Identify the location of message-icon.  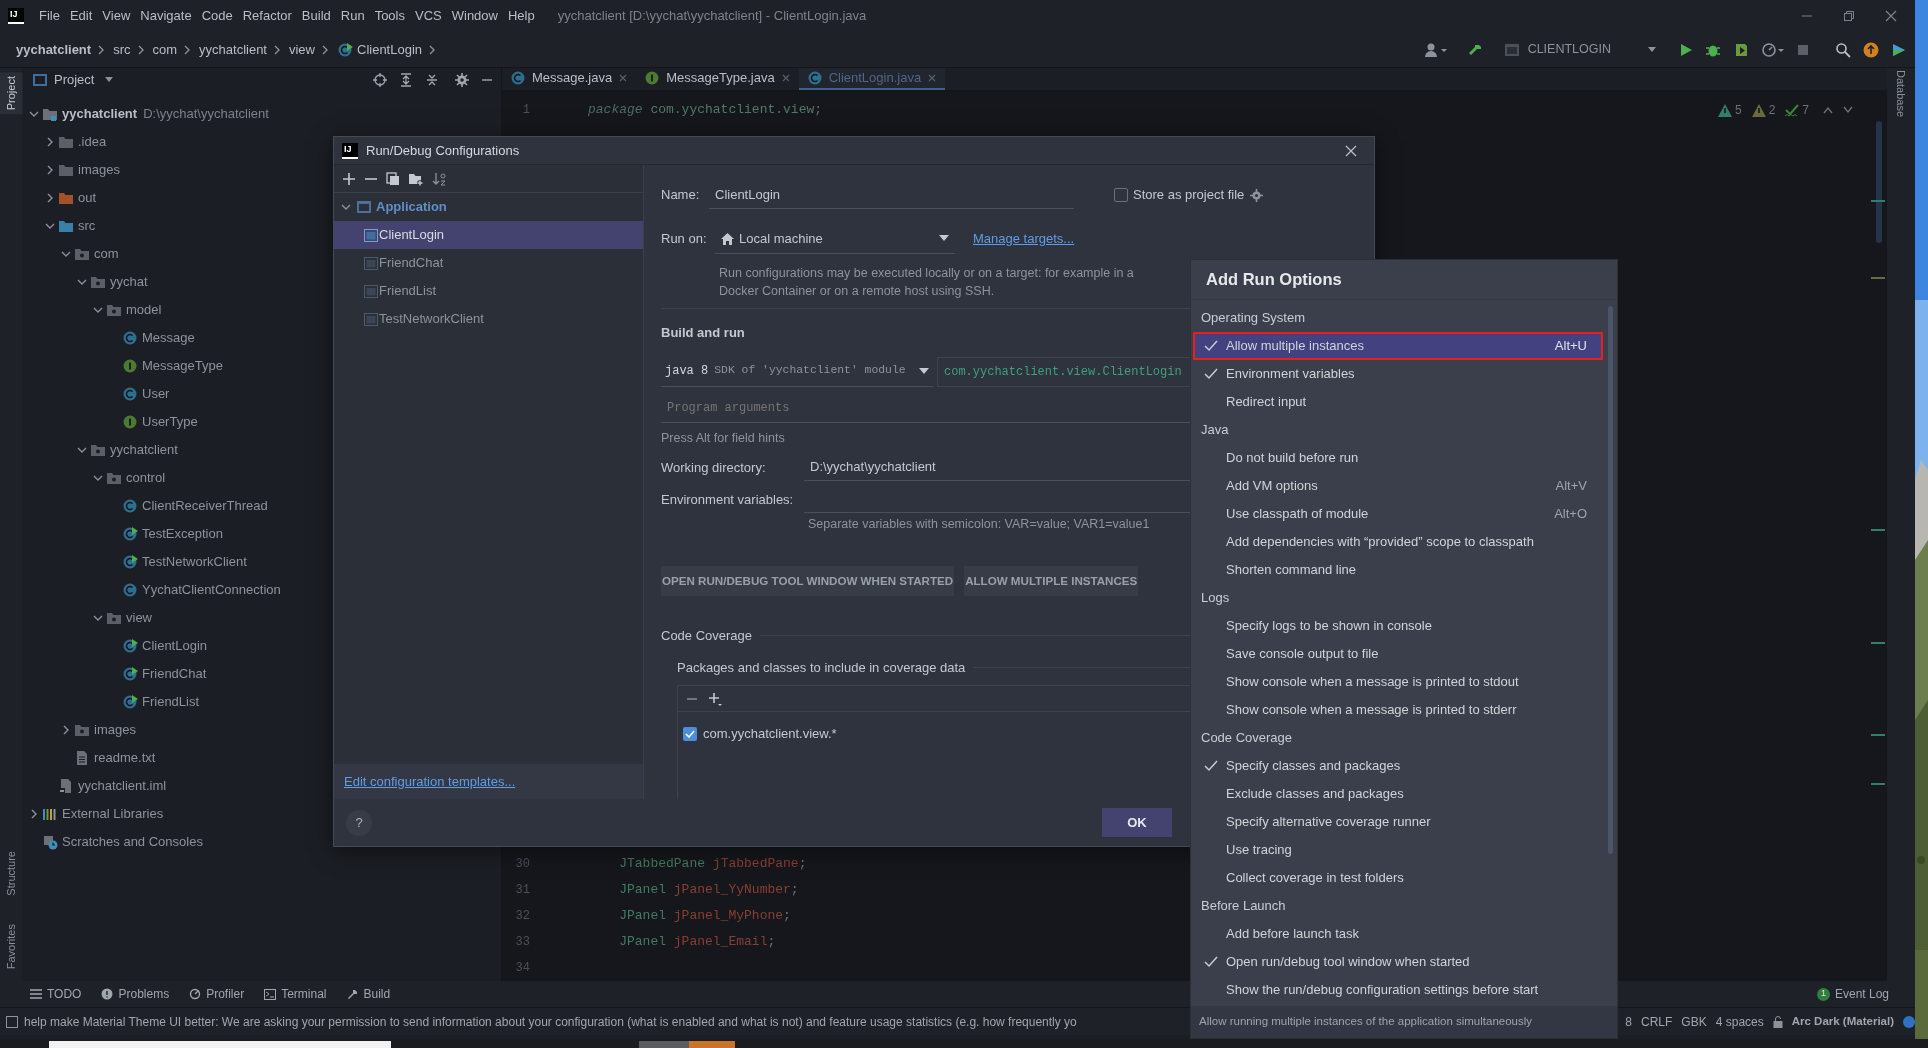
(12, 1021).